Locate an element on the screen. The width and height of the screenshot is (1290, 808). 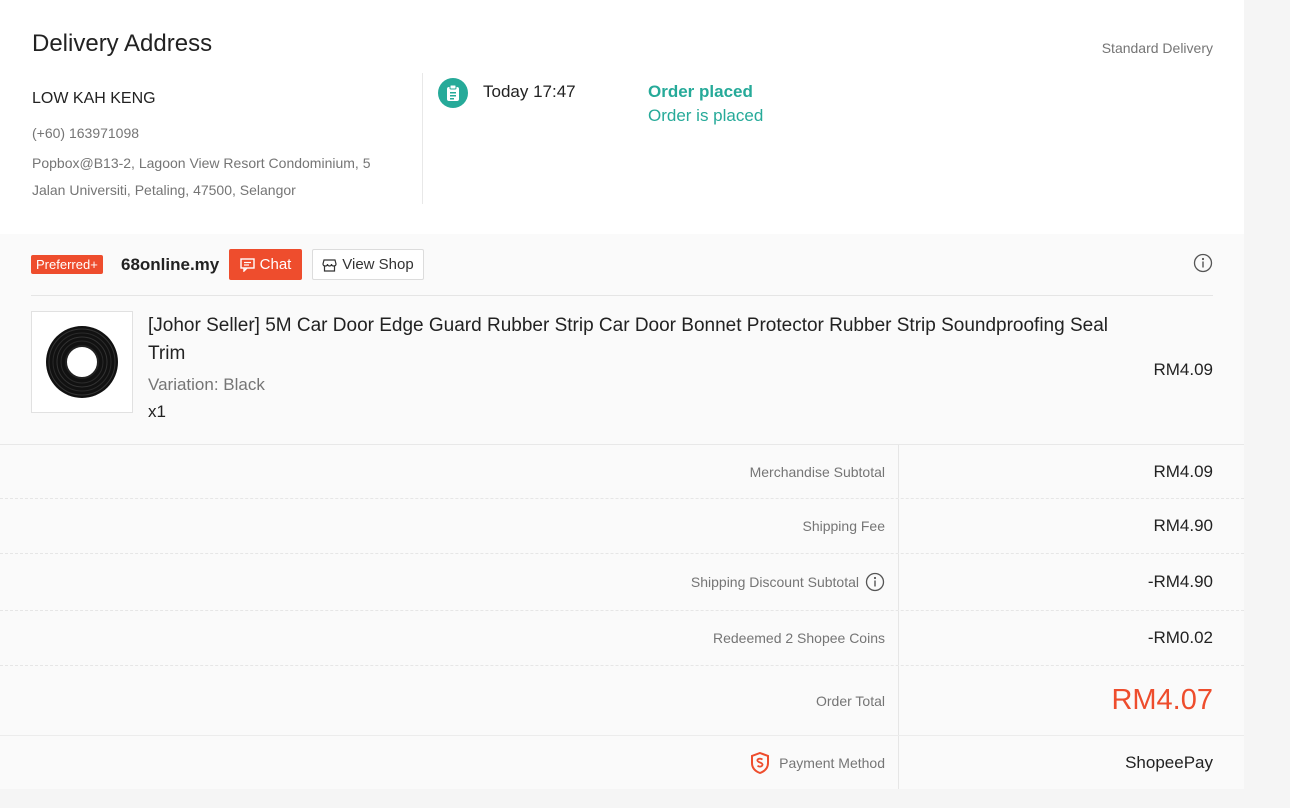
payment-method-label: Payment Method is located at coordinates (832, 762).